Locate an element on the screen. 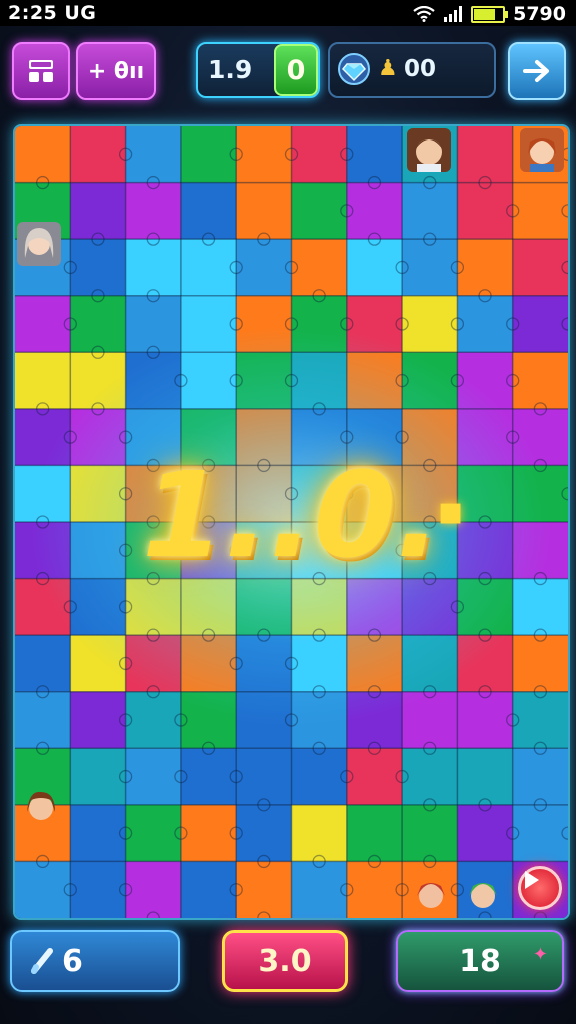 The image size is (576, 1024). add-button: + θıı is located at coordinates (116, 71).